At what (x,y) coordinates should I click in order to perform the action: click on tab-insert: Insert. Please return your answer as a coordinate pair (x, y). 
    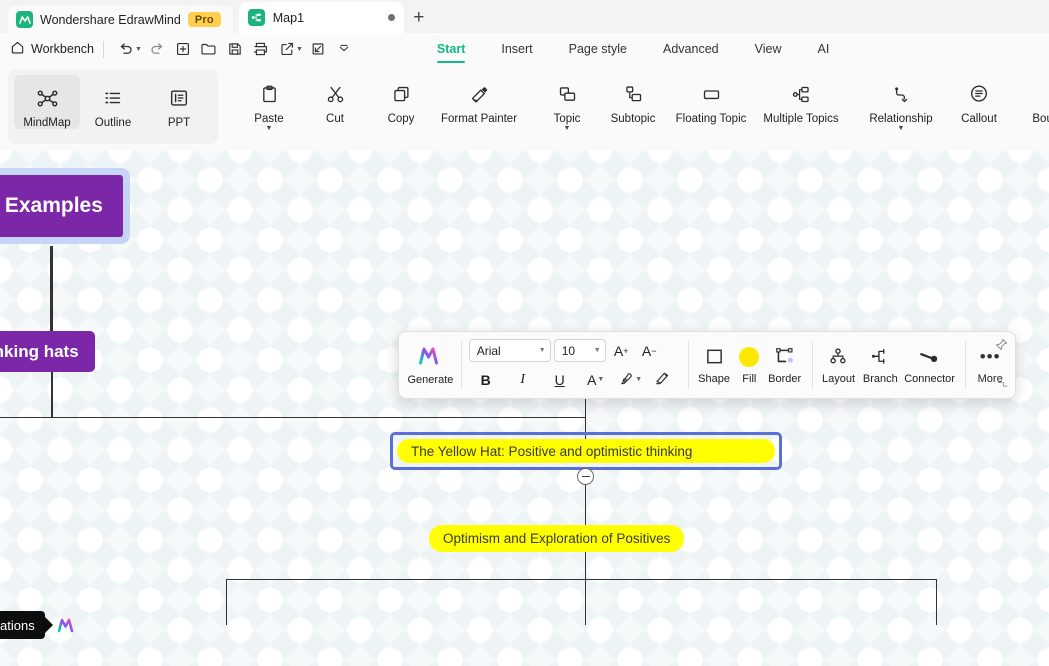
    Looking at the image, I should click on (516, 49).